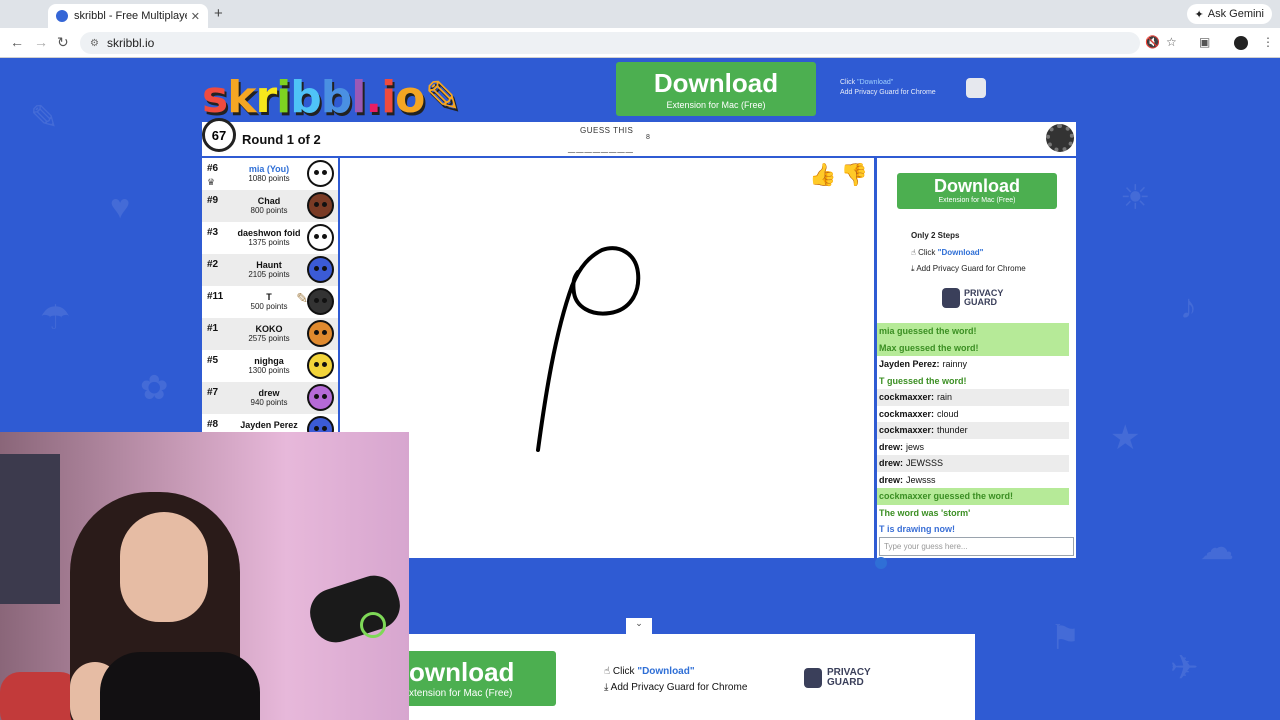 The image size is (1280, 720). I want to click on player-row: #3 daeshwon foid 1375 points, so click(270, 238).